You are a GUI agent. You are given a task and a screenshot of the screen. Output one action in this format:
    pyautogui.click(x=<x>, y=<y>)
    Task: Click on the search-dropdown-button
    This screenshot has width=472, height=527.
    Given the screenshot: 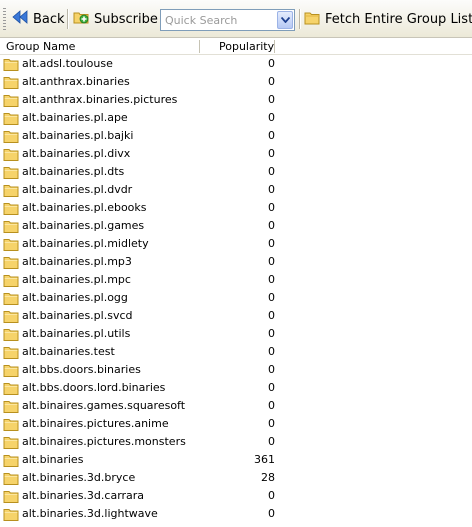 What is the action you would take?
    pyautogui.click(x=285, y=20)
    